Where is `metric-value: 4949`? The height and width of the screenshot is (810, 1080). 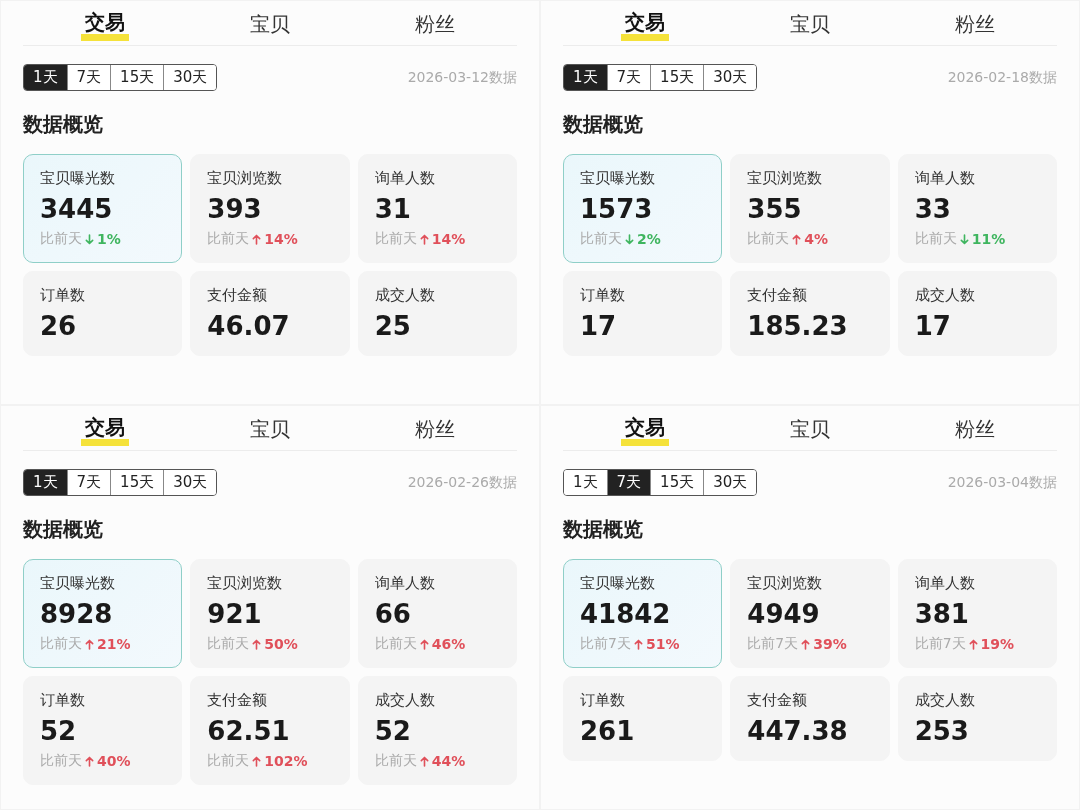 metric-value: 4949 is located at coordinates (784, 614).